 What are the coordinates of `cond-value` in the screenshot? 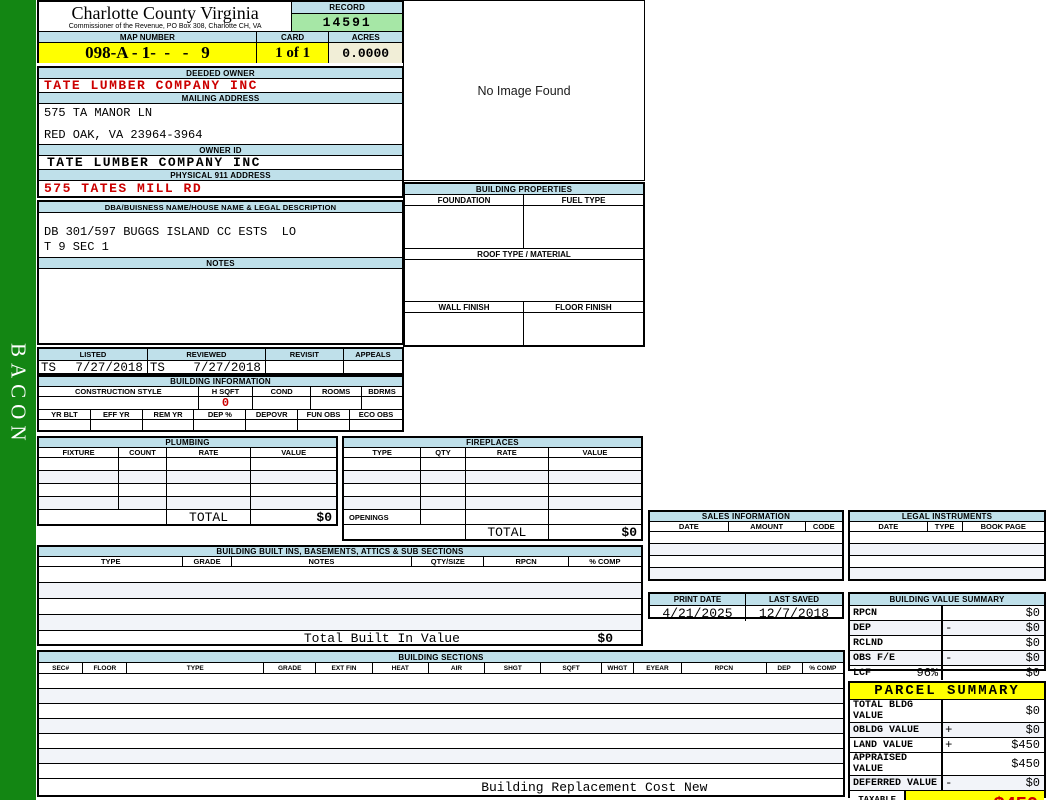 It's located at (282, 403).